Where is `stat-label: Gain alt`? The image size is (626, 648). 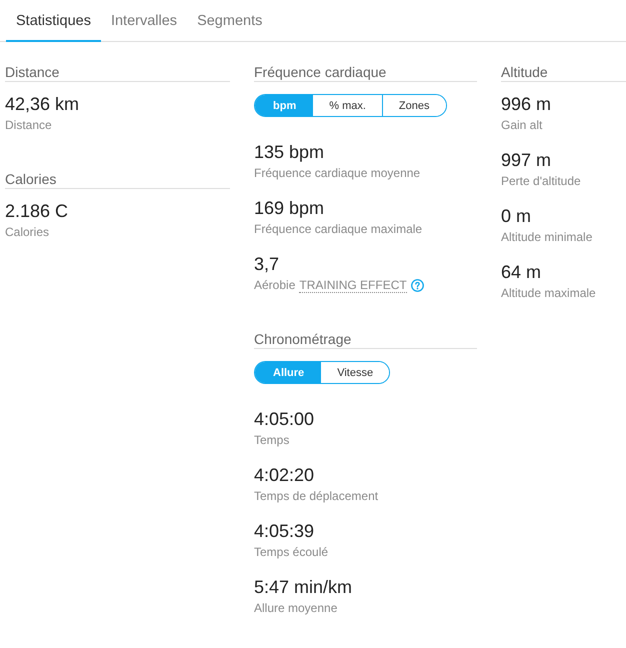
stat-label: Gain alt is located at coordinates (521, 125).